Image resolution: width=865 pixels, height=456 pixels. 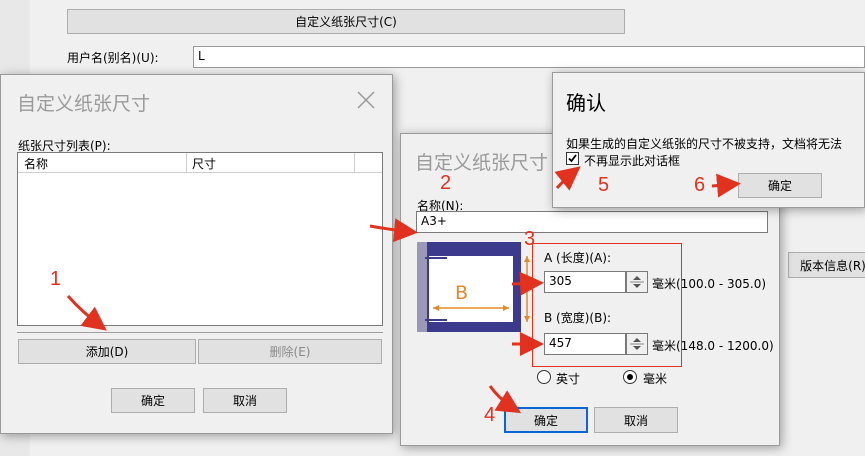 What do you see at coordinates (527, 283) in the screenshot?
I see `arrow-to-length-input` at bounding box center [527, 283].